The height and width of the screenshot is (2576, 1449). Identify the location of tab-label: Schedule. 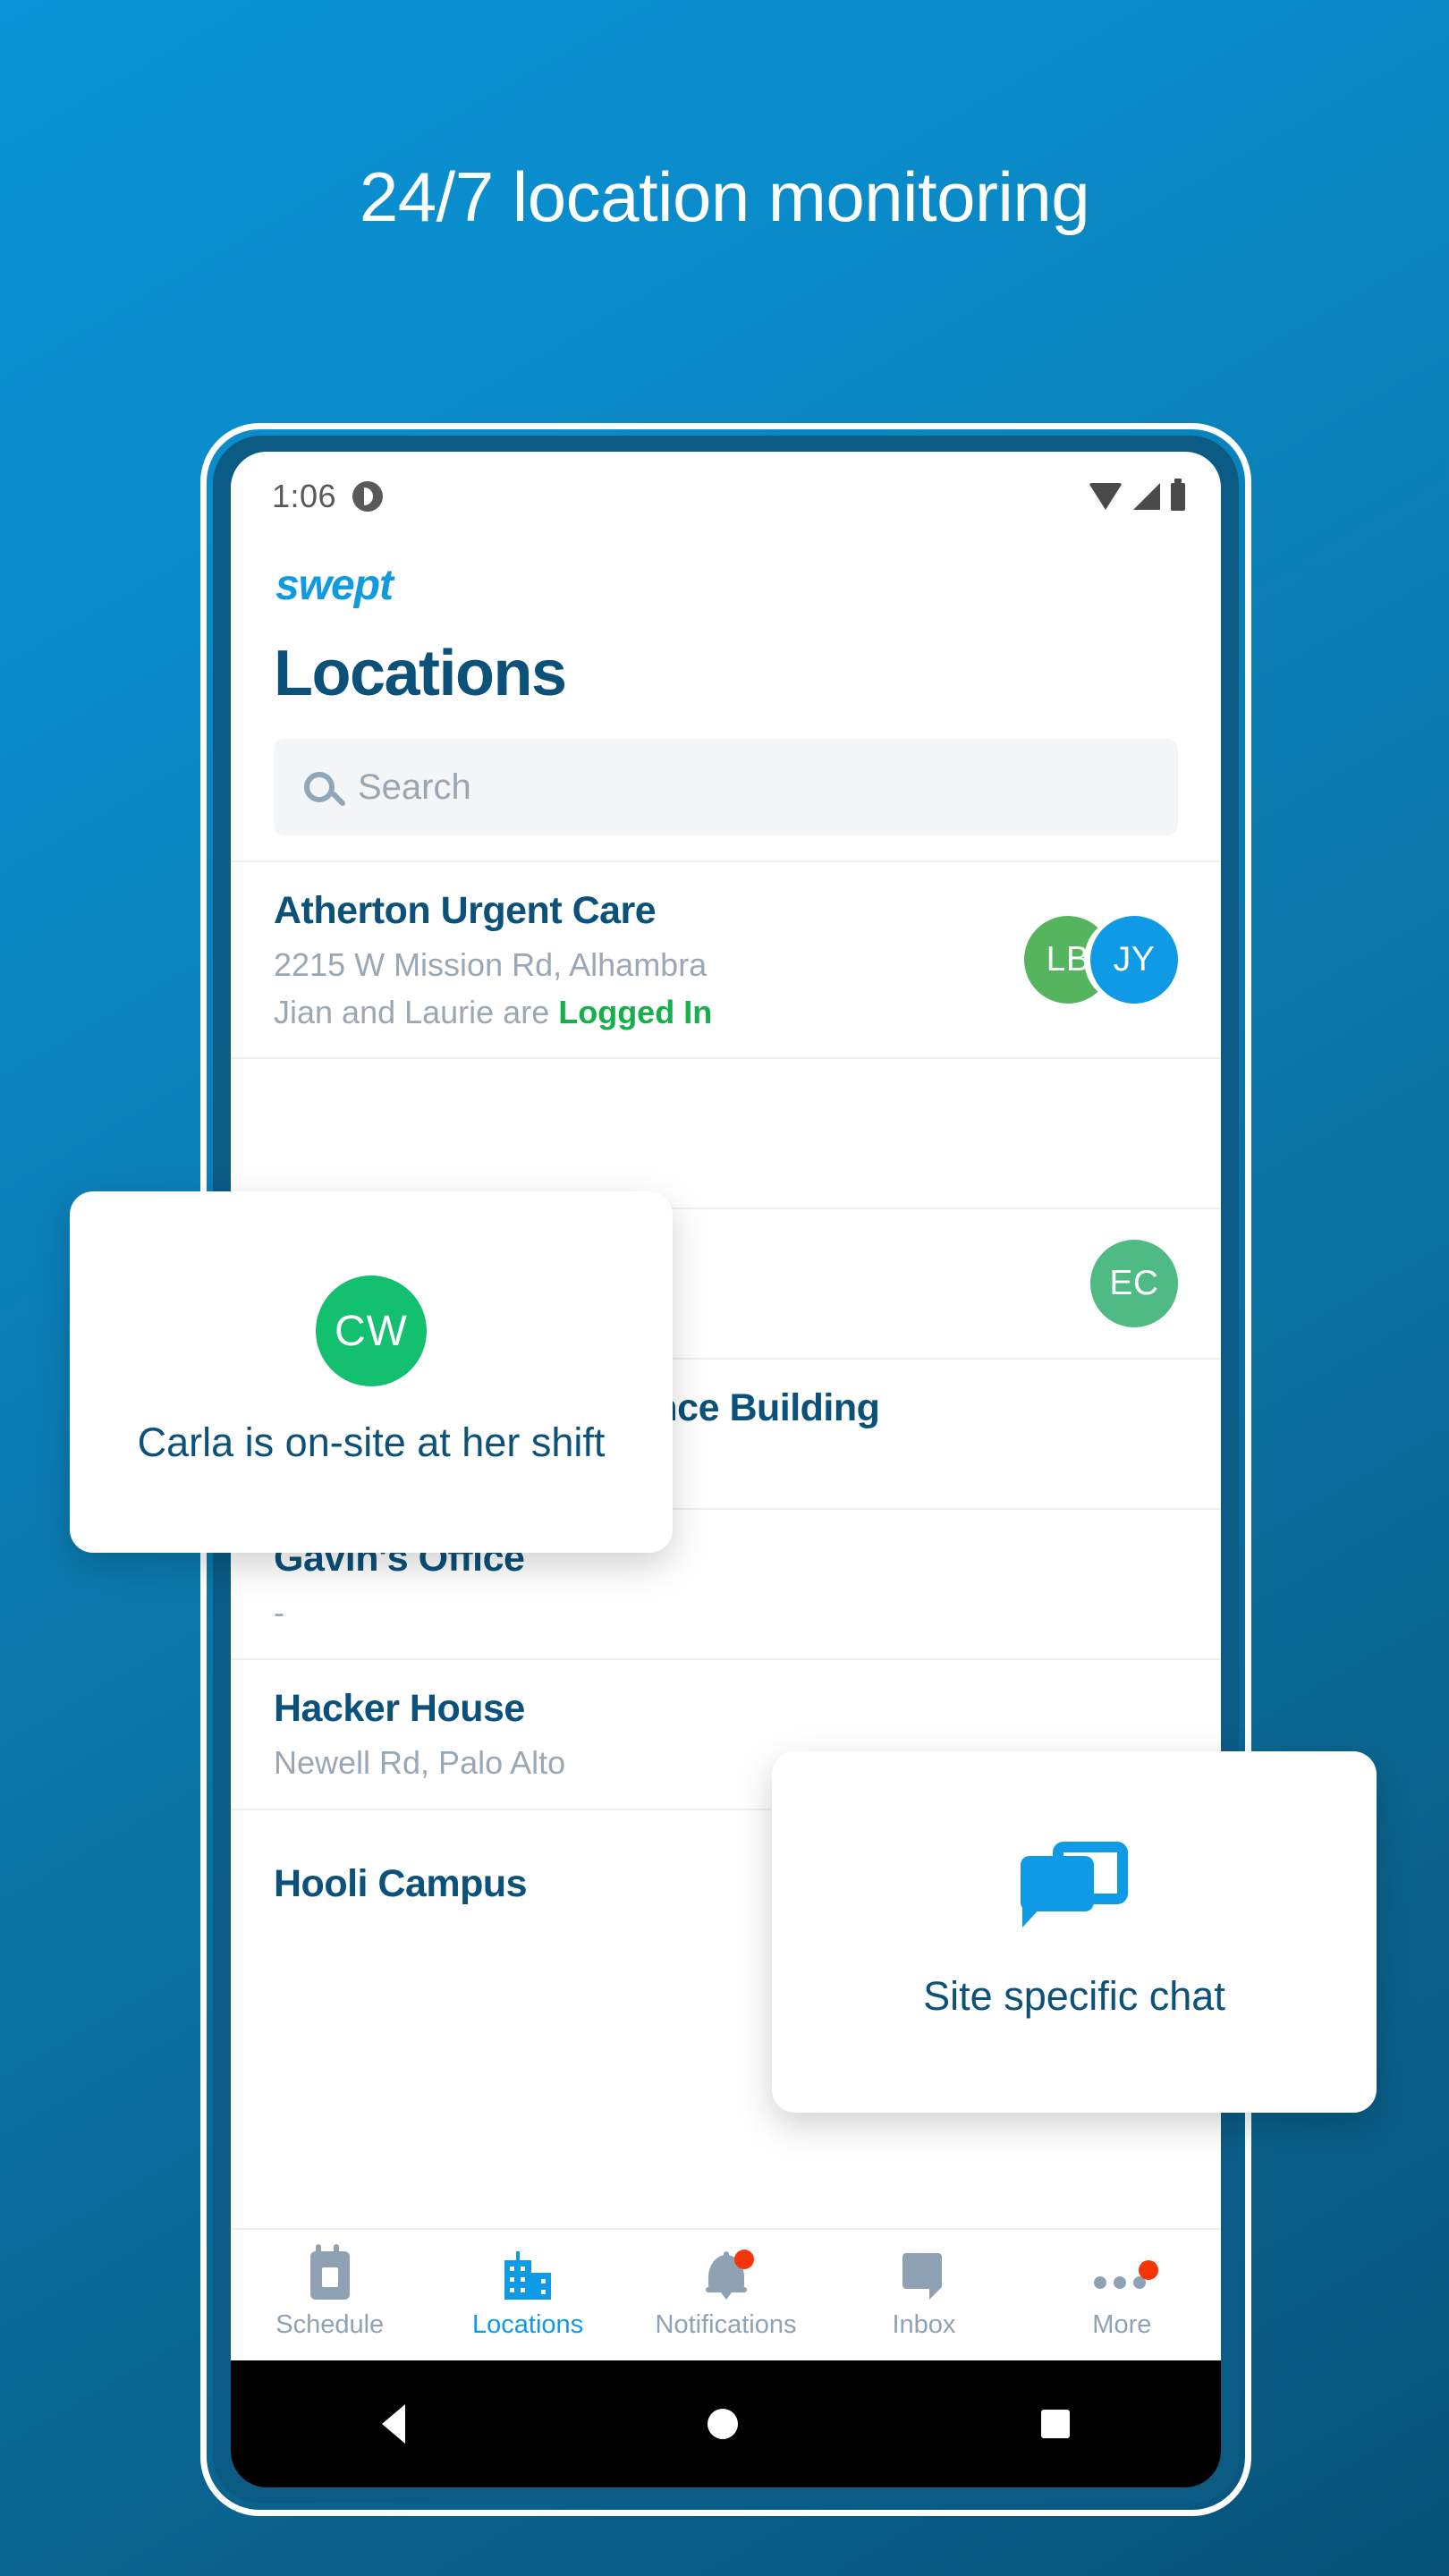
(330, 2324).